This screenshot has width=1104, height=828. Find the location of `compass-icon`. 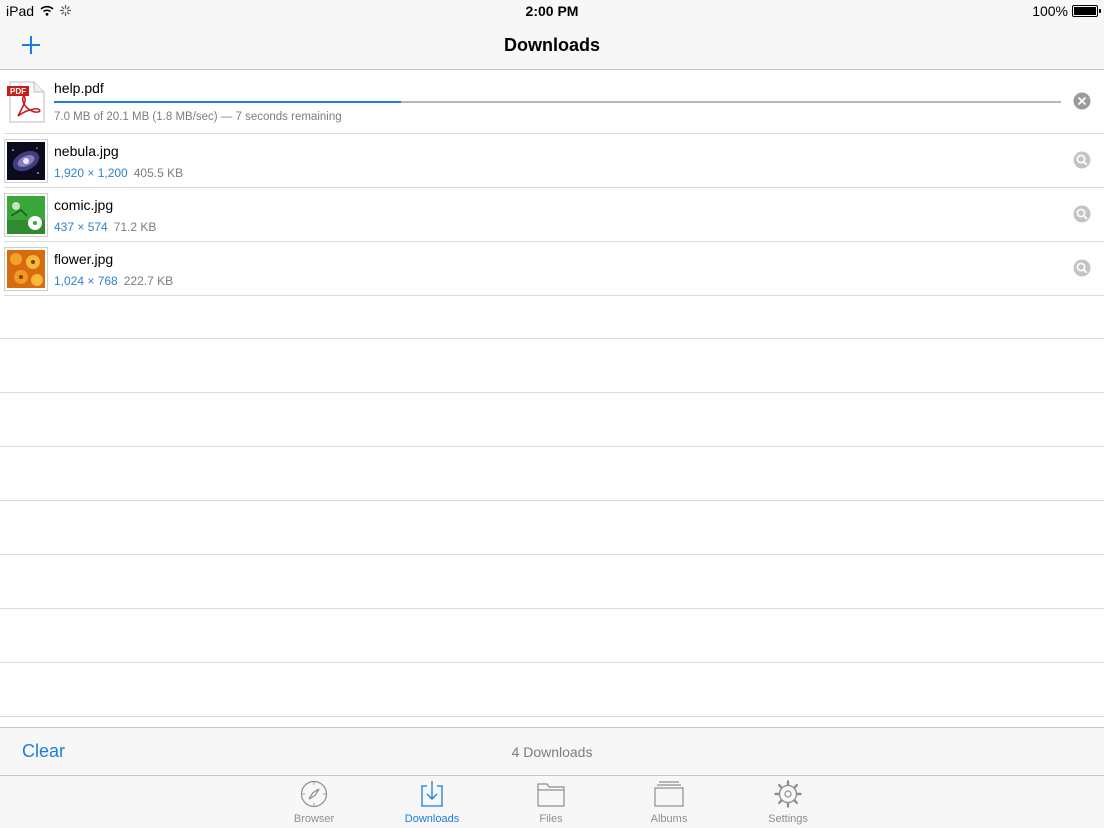

compass-icon is located at coordinates (314, 794).